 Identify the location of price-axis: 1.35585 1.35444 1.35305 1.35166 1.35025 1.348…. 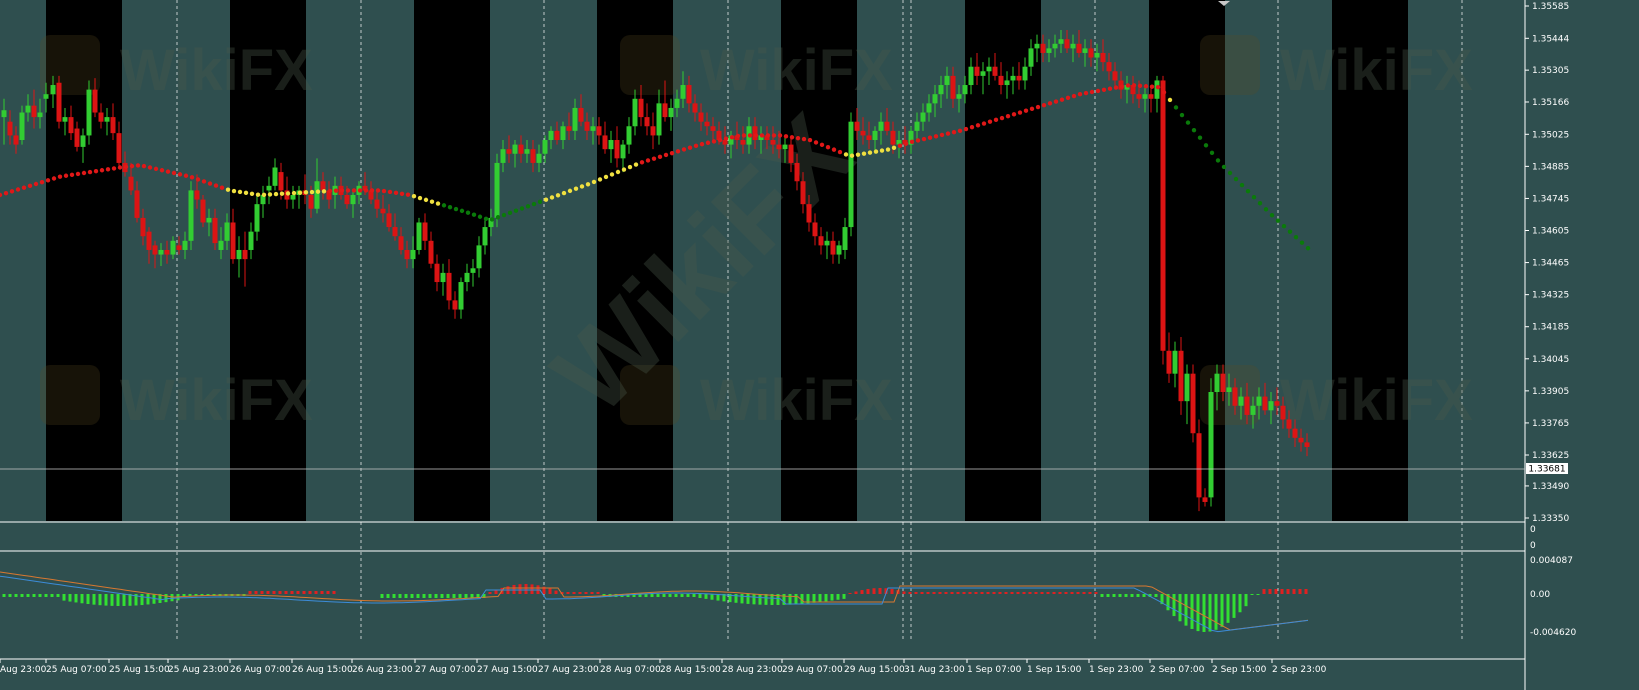
(1547, 263).